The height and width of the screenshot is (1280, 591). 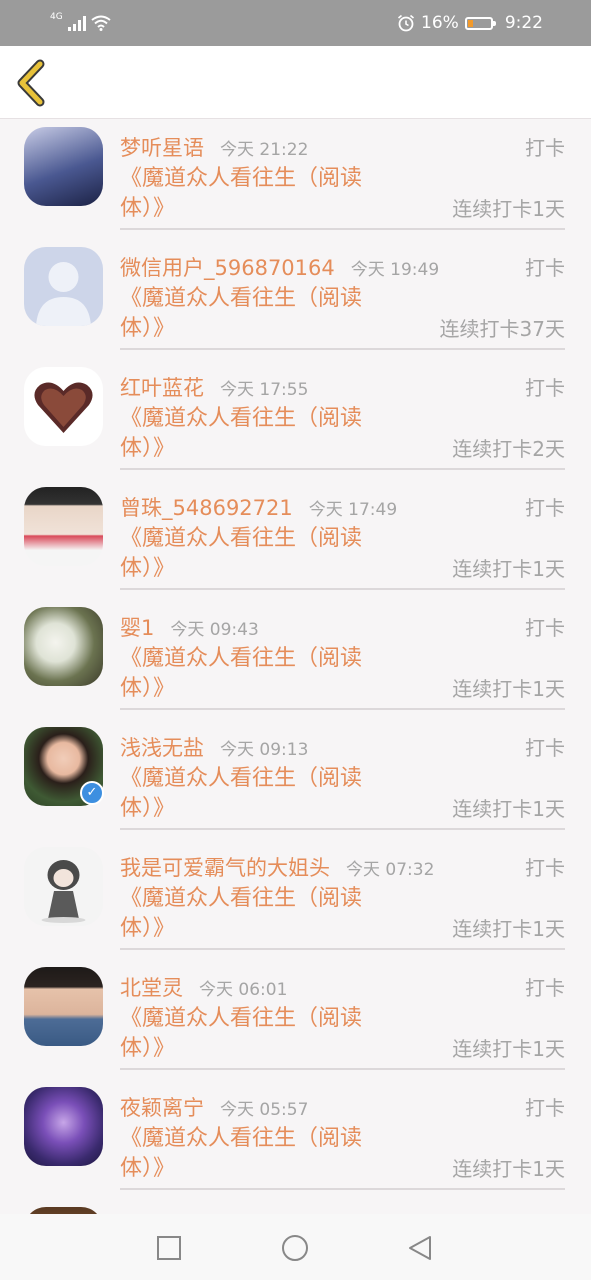 What do you see at coordinates (151, 988) in the screenshot?
I see `user-name: 北堂灵` at bounding box center [151, 988].